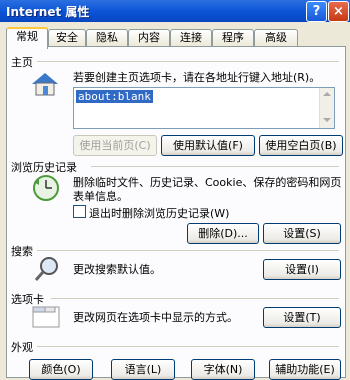 The height and width of the screenshot is (380, 350). Describe the element at coordinates (305, 369) in the screenshot. I see `accessibility-button: 辅助功能(E)` at that location.